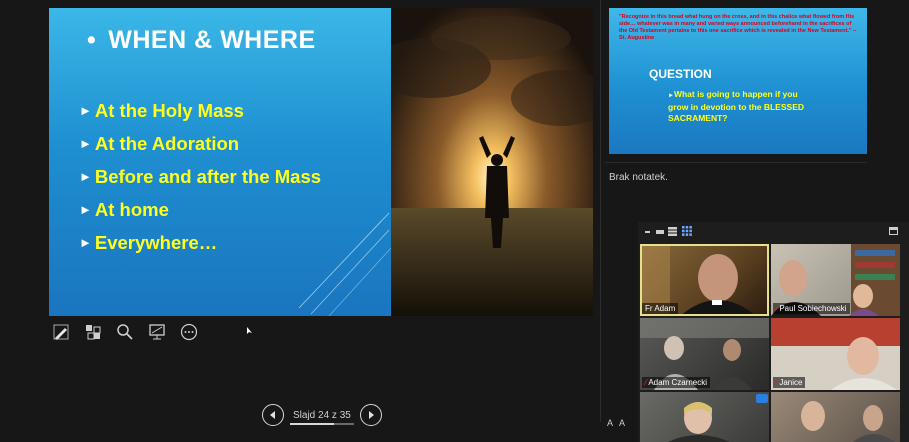 Image resolution: width=909 pixels, height=442 pixels. What do you see at coordinates (835, 354) in the screenshot?
I see `video-tile: ⁄ Janice` at bounding box center [835, 354].